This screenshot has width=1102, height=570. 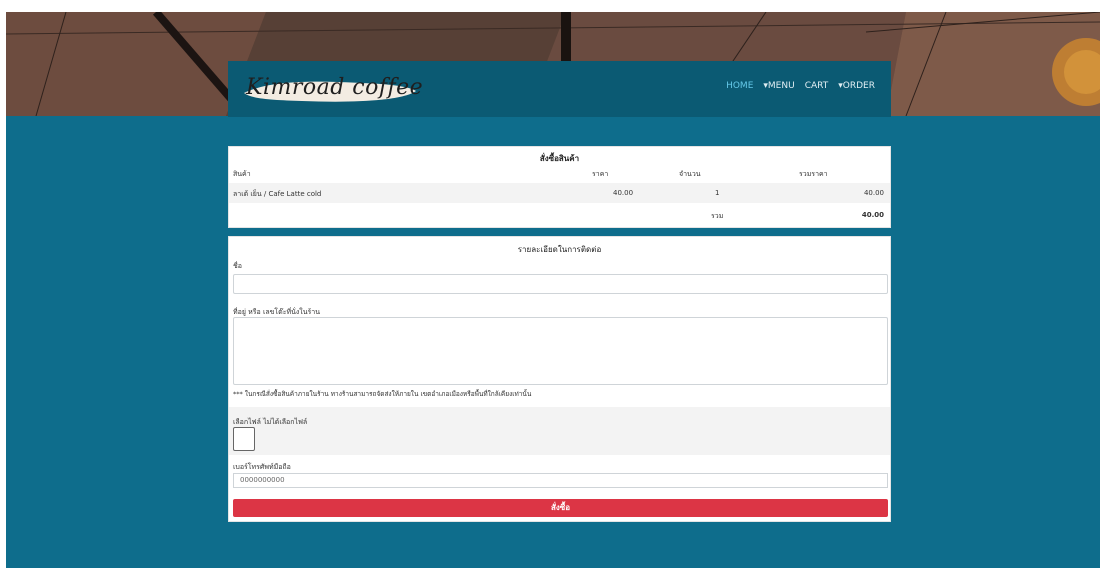 What do you see at coordinates (600, 174) in the screenshot?
I see `header-price: ราคา` at bounding box center [600, 174].